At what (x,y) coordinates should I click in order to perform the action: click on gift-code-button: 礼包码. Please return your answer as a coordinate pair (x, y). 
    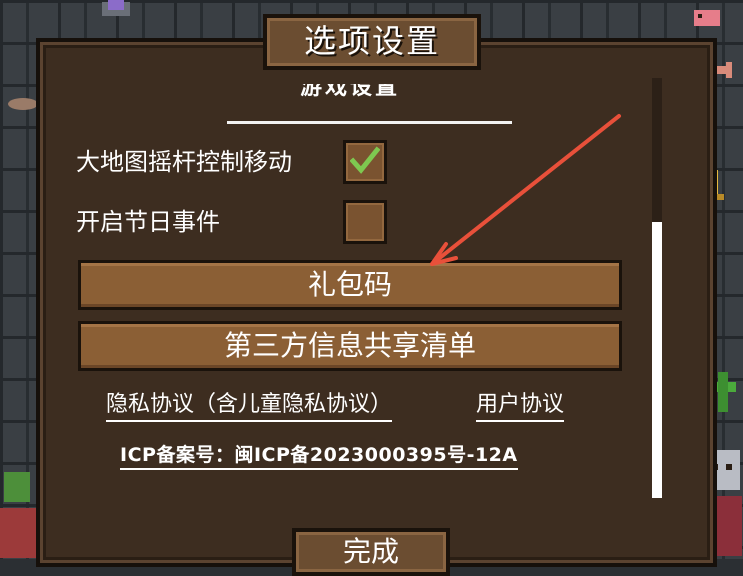
    Looking at the image, I should click on (350, 285).